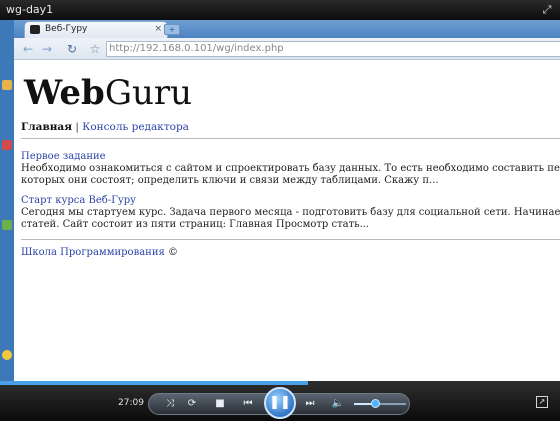  Describe the element at coordinates (135, 127) in the screenshot. I see `nav-editor-console: Консоль редактора` at that location.